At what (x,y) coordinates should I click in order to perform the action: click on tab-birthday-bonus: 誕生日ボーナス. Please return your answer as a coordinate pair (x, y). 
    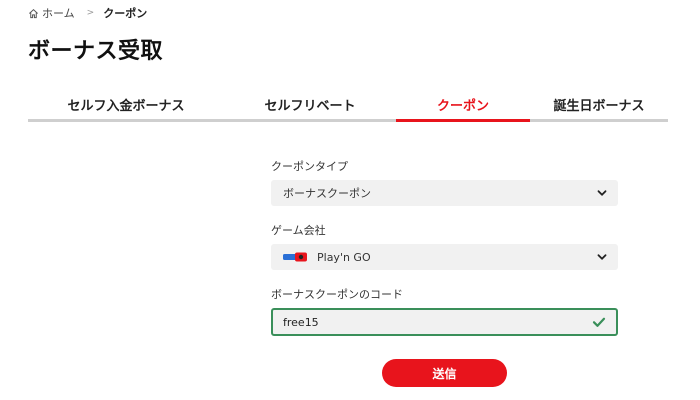
    Looking at the image, I should click on (599, 104).